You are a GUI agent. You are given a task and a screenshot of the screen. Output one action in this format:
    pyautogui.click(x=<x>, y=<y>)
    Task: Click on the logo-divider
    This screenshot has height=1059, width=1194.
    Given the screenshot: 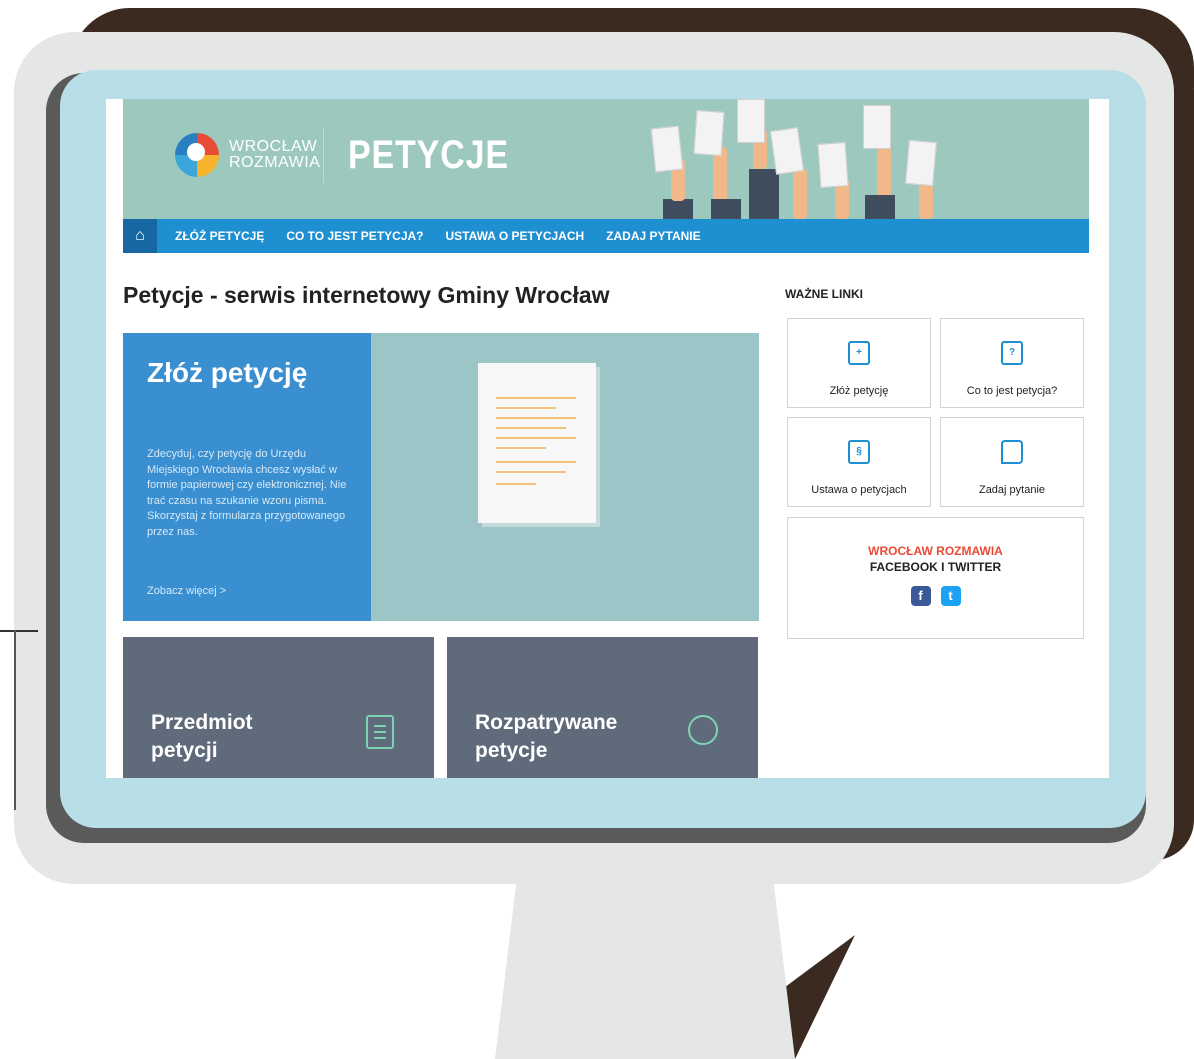 What is the action you would take?
    pyautogui.click(x=323, y=155)
    